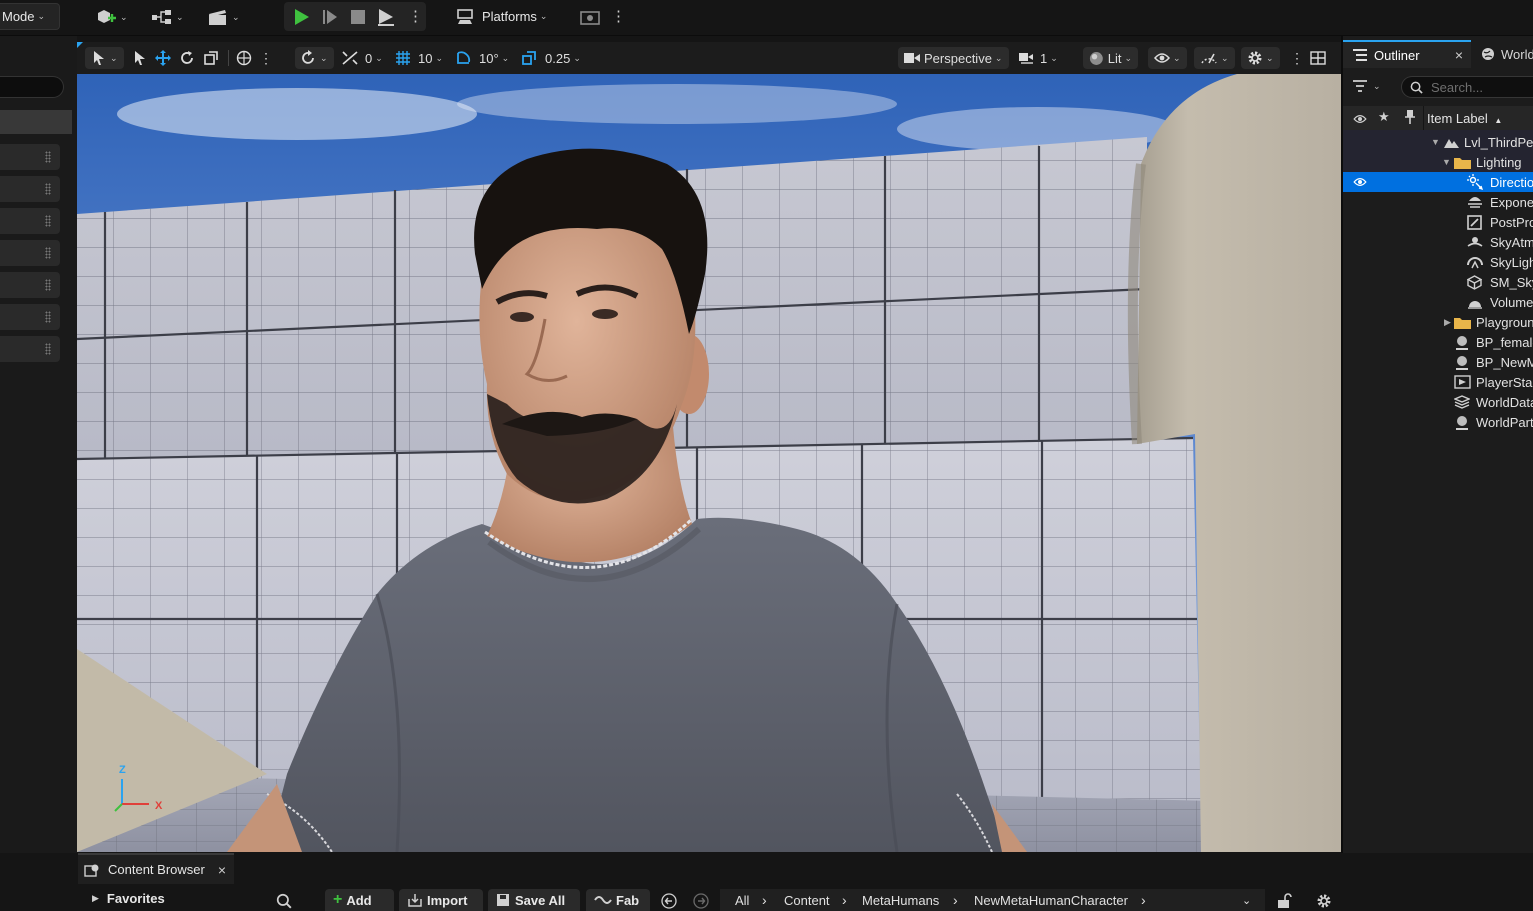  What do you see at coordinates (1441, 362) in the screenshot?
I see `outliner-row: BP_NewM` at bounding box center [1441, 362].